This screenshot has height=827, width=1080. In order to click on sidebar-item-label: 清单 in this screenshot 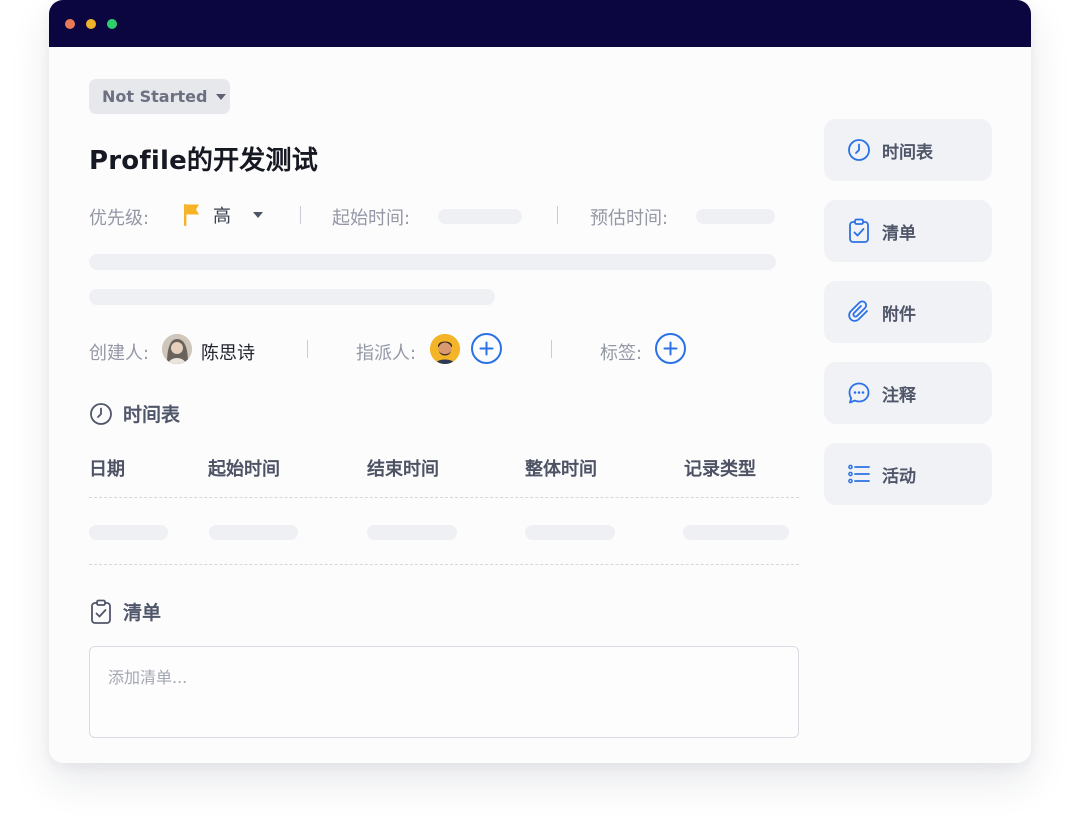, I will do `click(899, 233)`.